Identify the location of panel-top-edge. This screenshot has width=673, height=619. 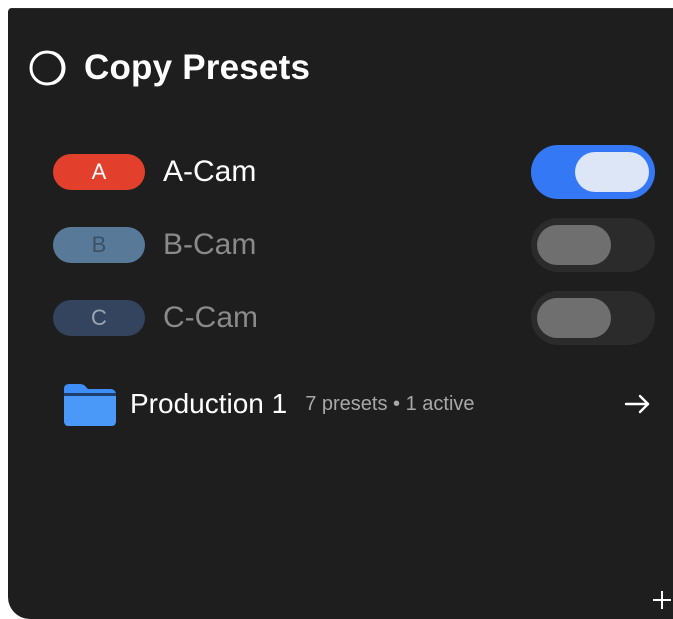
(340, 8).